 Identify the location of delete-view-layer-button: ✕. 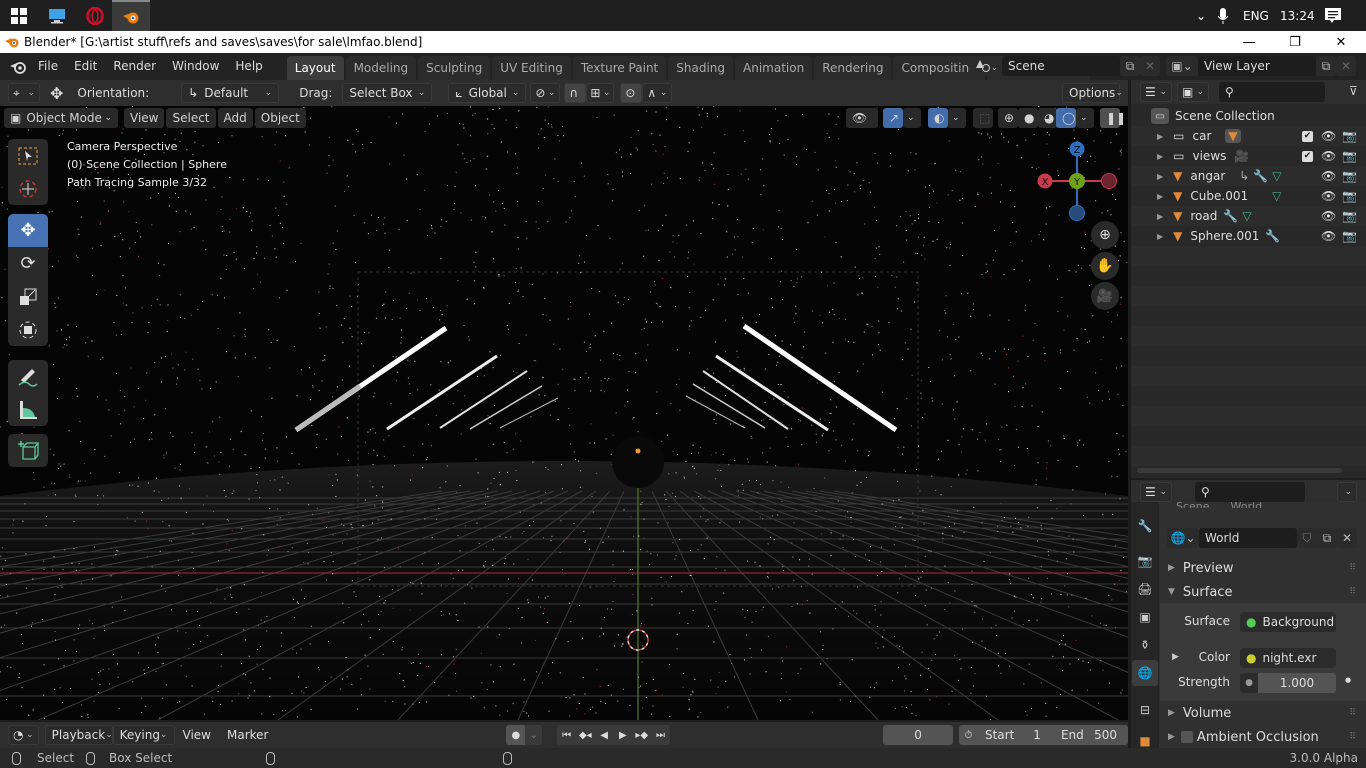
(1346, 66).